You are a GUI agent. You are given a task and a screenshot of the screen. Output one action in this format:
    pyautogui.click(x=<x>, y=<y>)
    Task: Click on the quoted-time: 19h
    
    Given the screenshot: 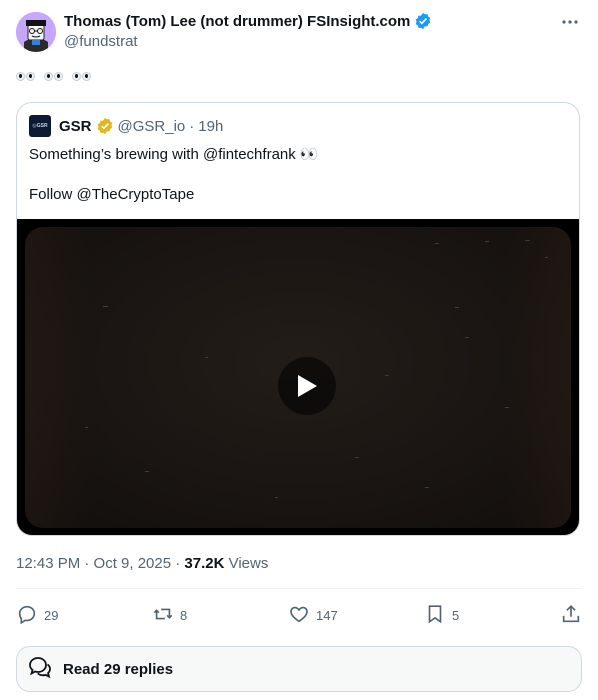 What is the action you would take?
    pyautogui.click(x=210, y=126)
    